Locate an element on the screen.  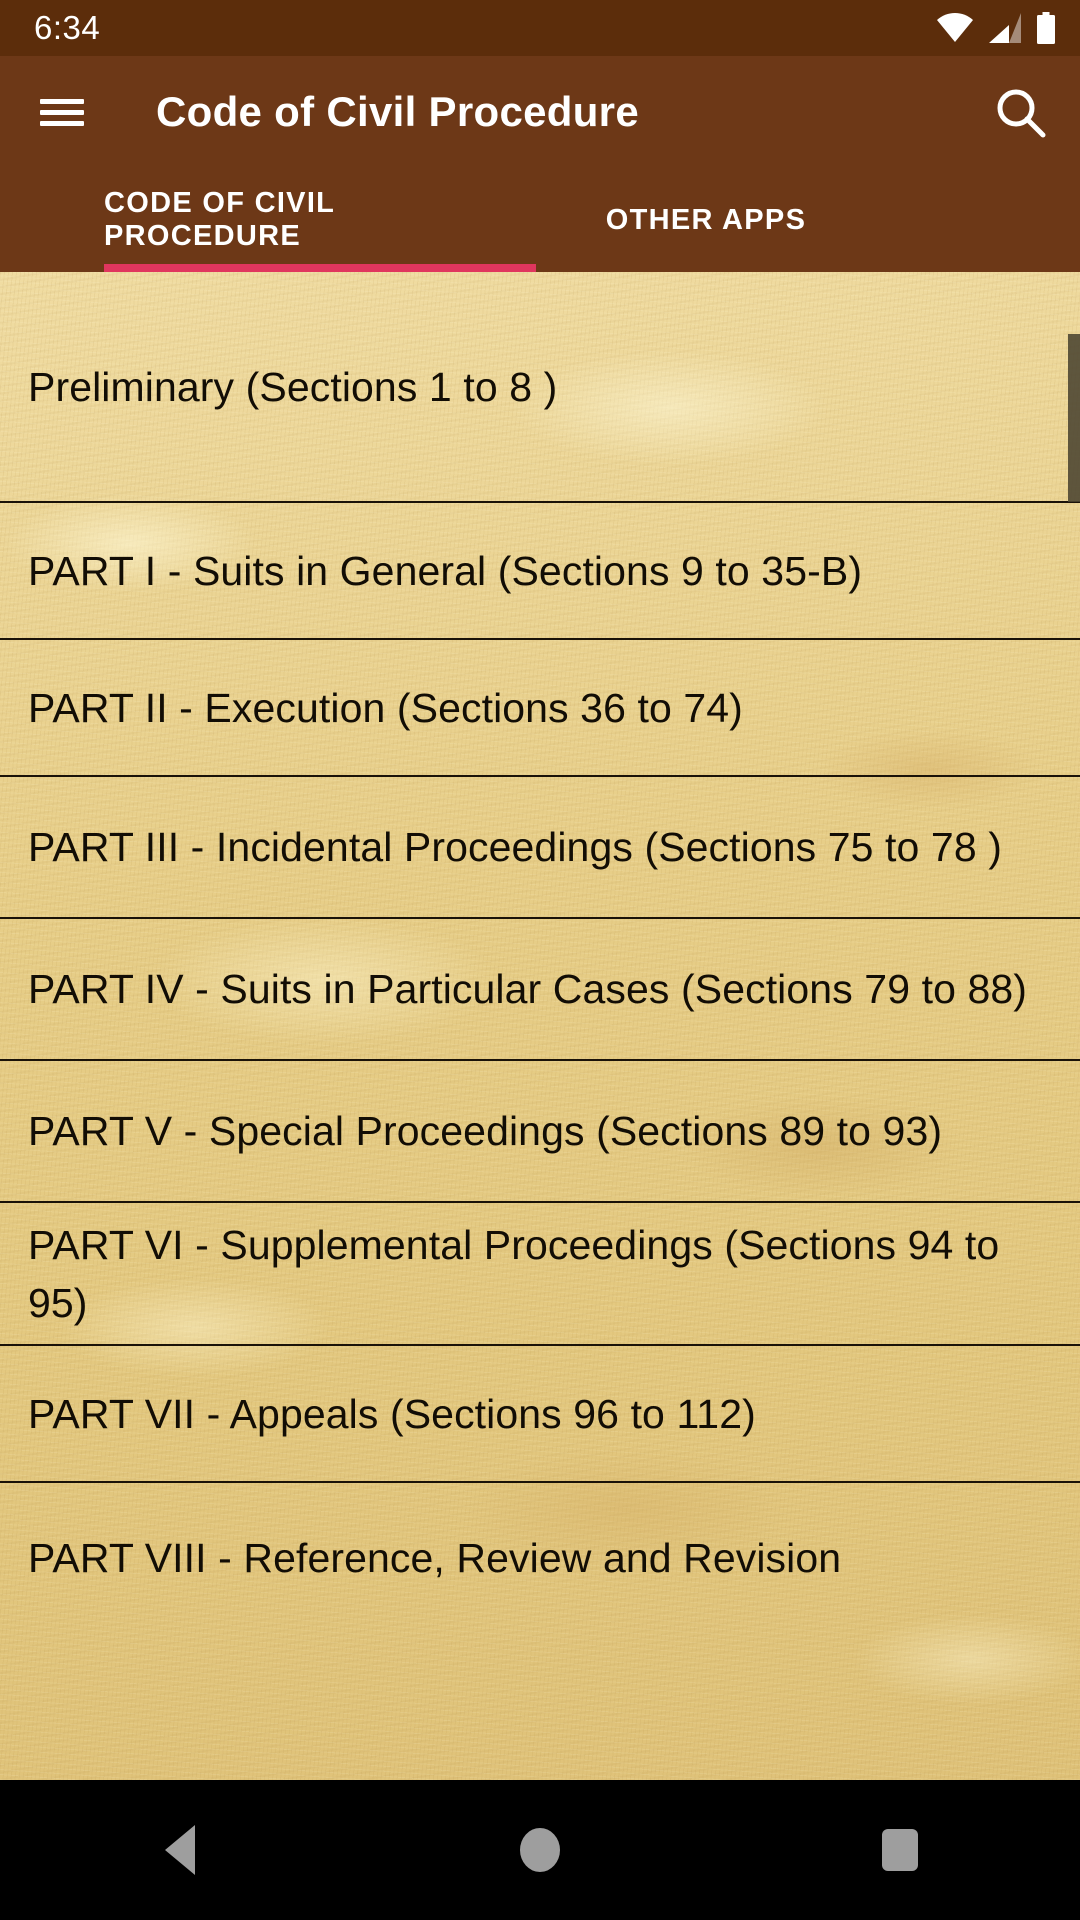
nav-recents-button is located at coordinates (900, 1850).